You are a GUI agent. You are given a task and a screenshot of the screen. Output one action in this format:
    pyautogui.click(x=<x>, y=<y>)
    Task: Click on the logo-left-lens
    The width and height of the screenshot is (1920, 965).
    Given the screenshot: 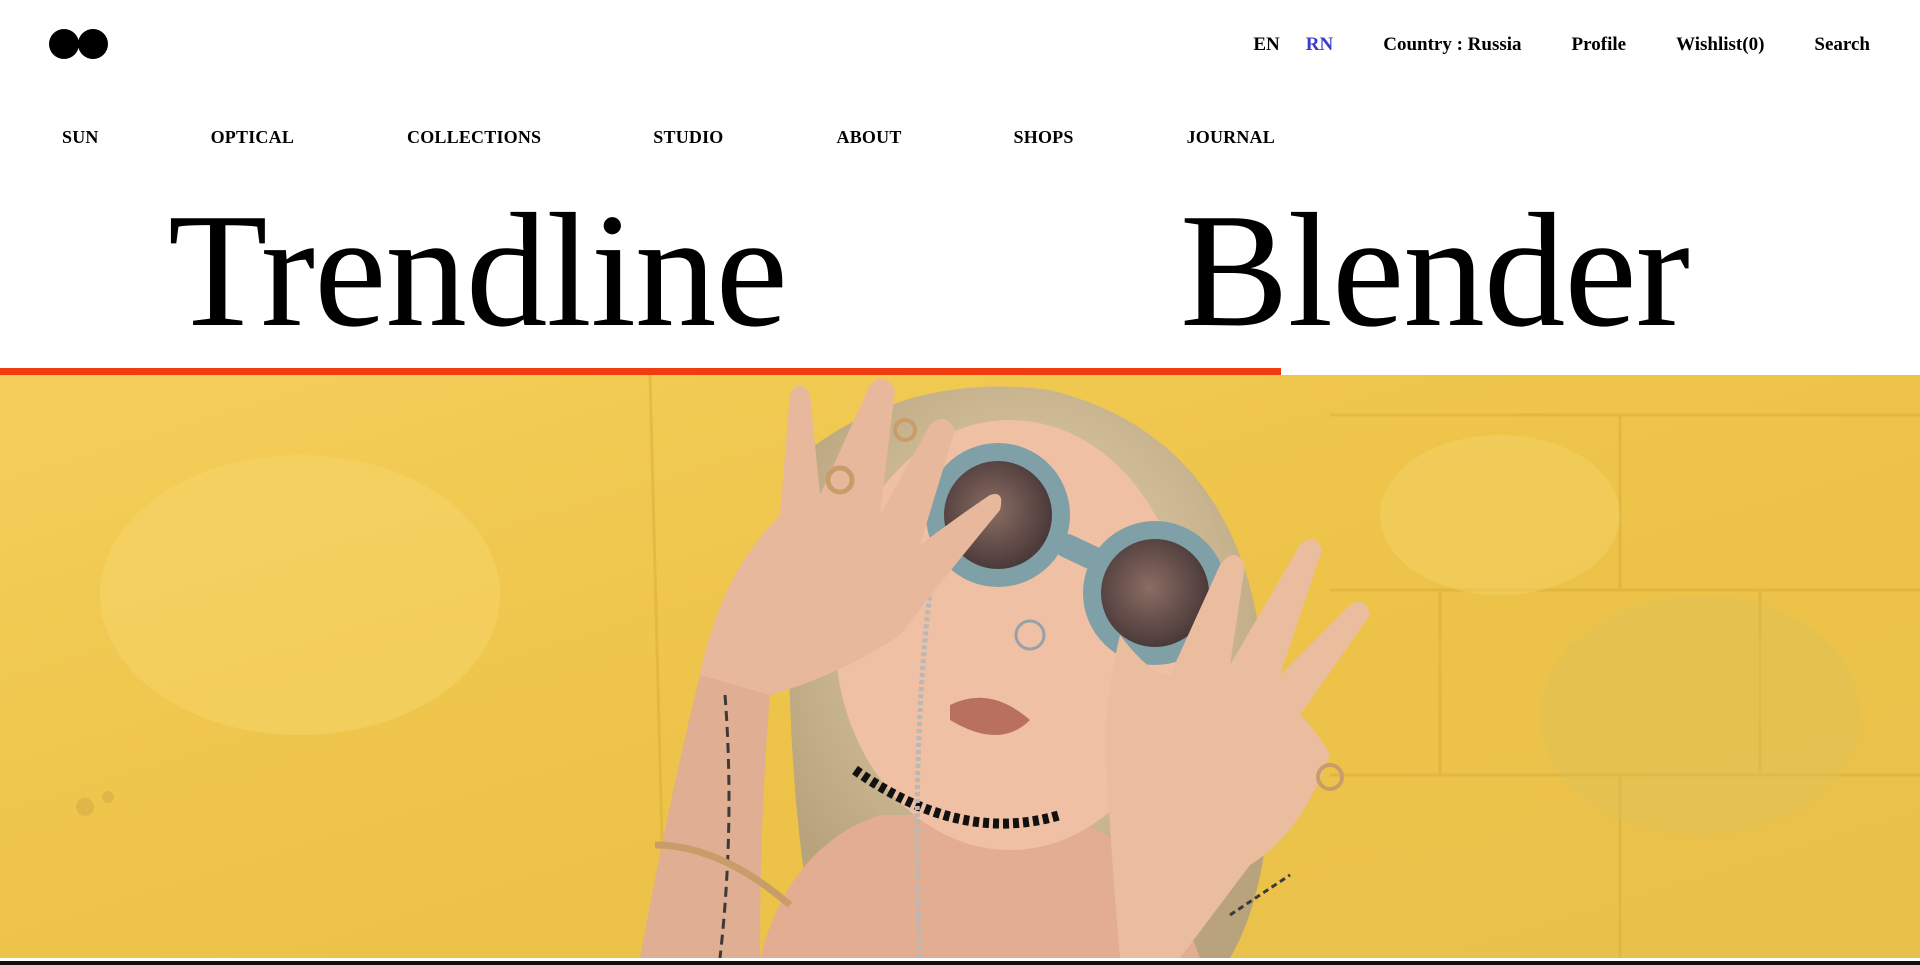 What is the action you would take?
    pyautogui.click(x=64, y=44)
    